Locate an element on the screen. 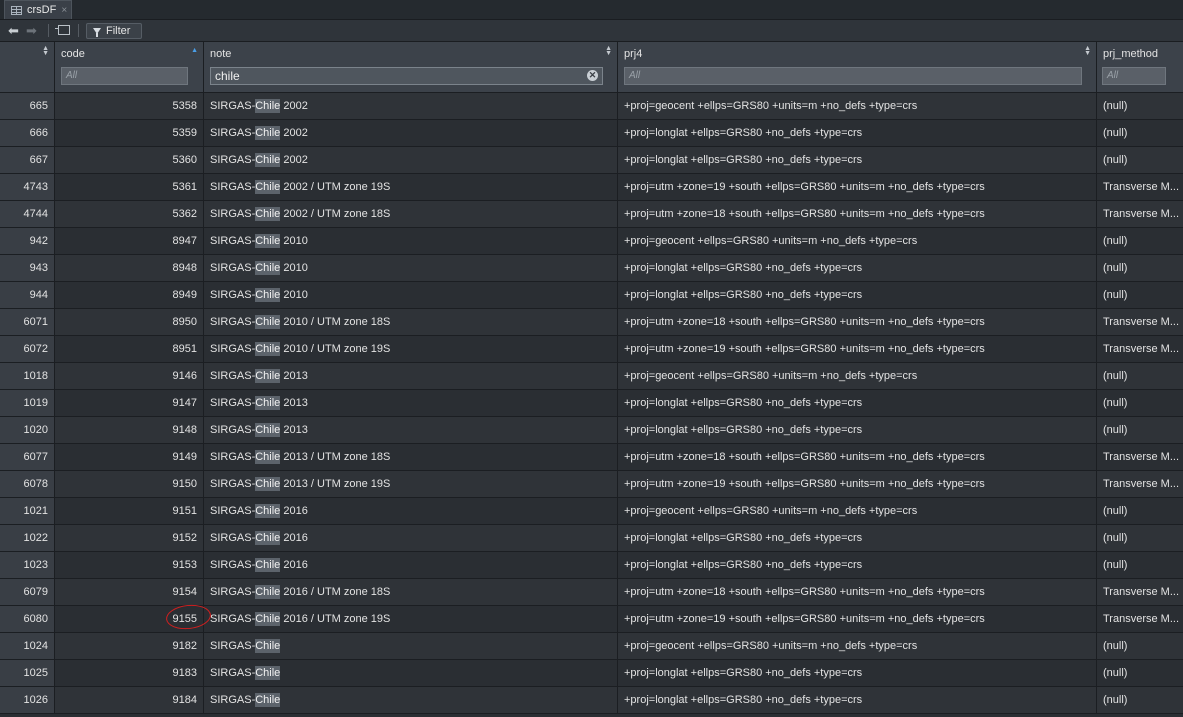 The image size is (1183, 717). cell-code: 9149 is located at coordinates (129, 457).